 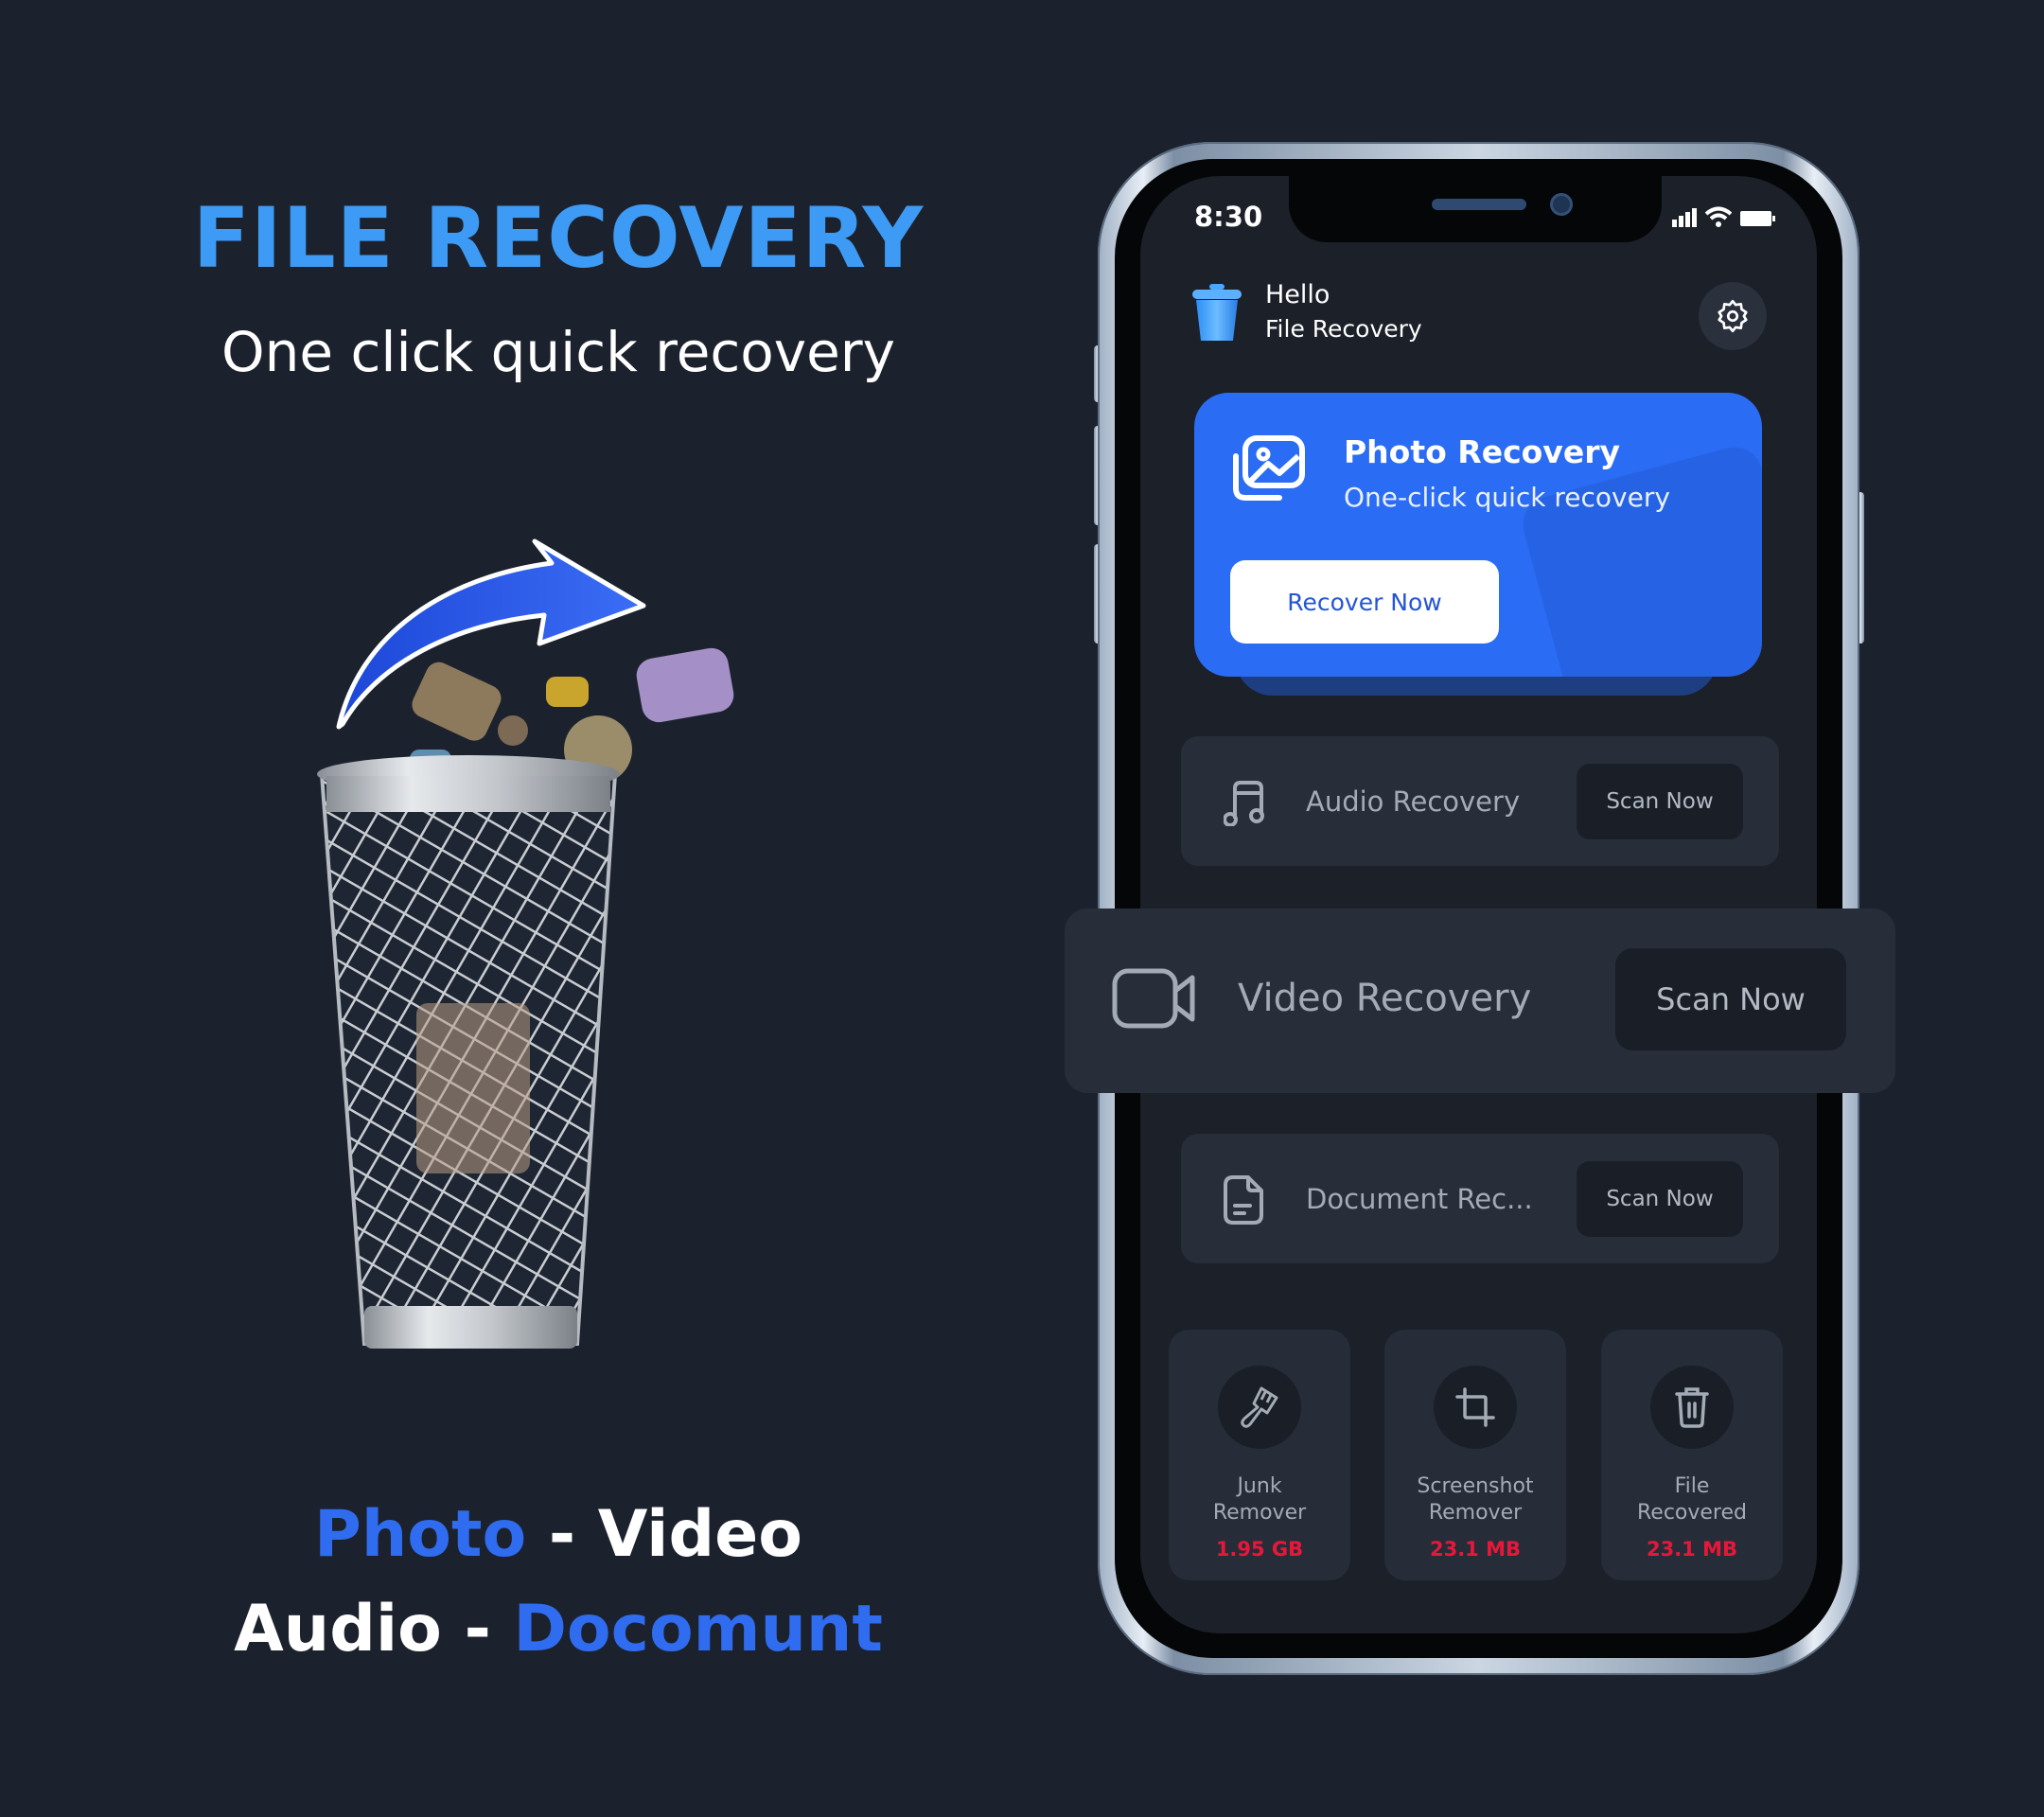 What do you see at coordinates (1364, 602) in the screenshot?
I see `recover-now-button: Recover Now` at bounding box center [1364, 602].